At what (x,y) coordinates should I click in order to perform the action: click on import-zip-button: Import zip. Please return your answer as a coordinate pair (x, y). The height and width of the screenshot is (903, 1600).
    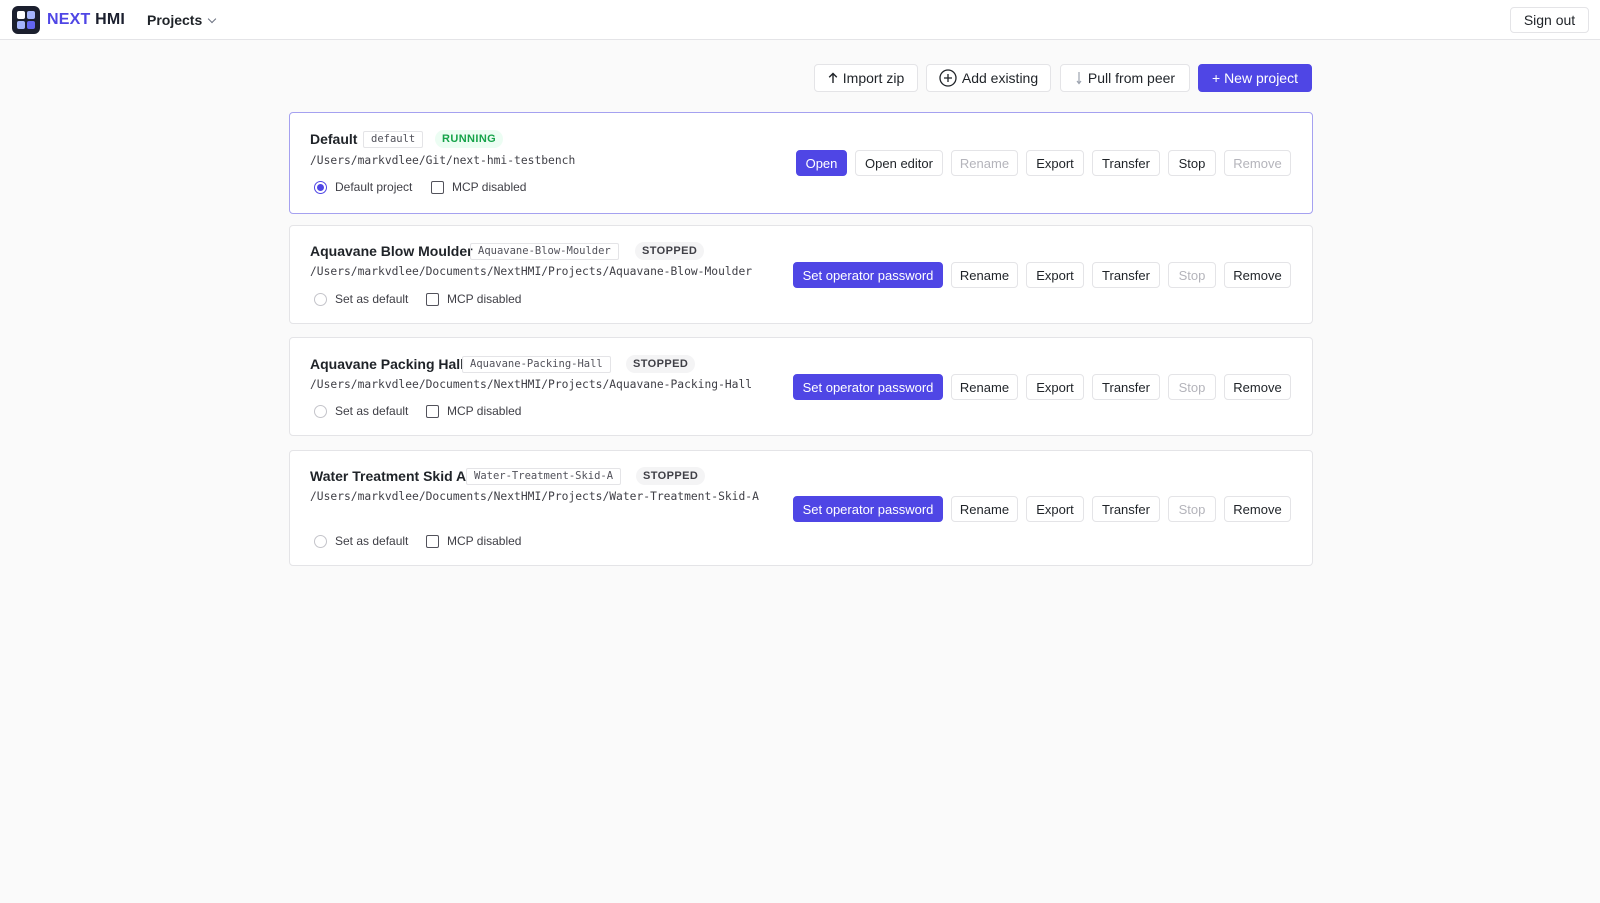
    Looking at the image, I should click on (866, 78).